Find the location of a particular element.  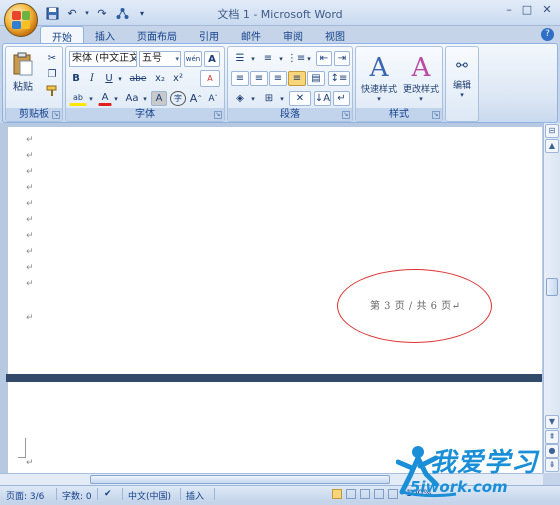

scroll-thumb is located at coordinates (552, 287).